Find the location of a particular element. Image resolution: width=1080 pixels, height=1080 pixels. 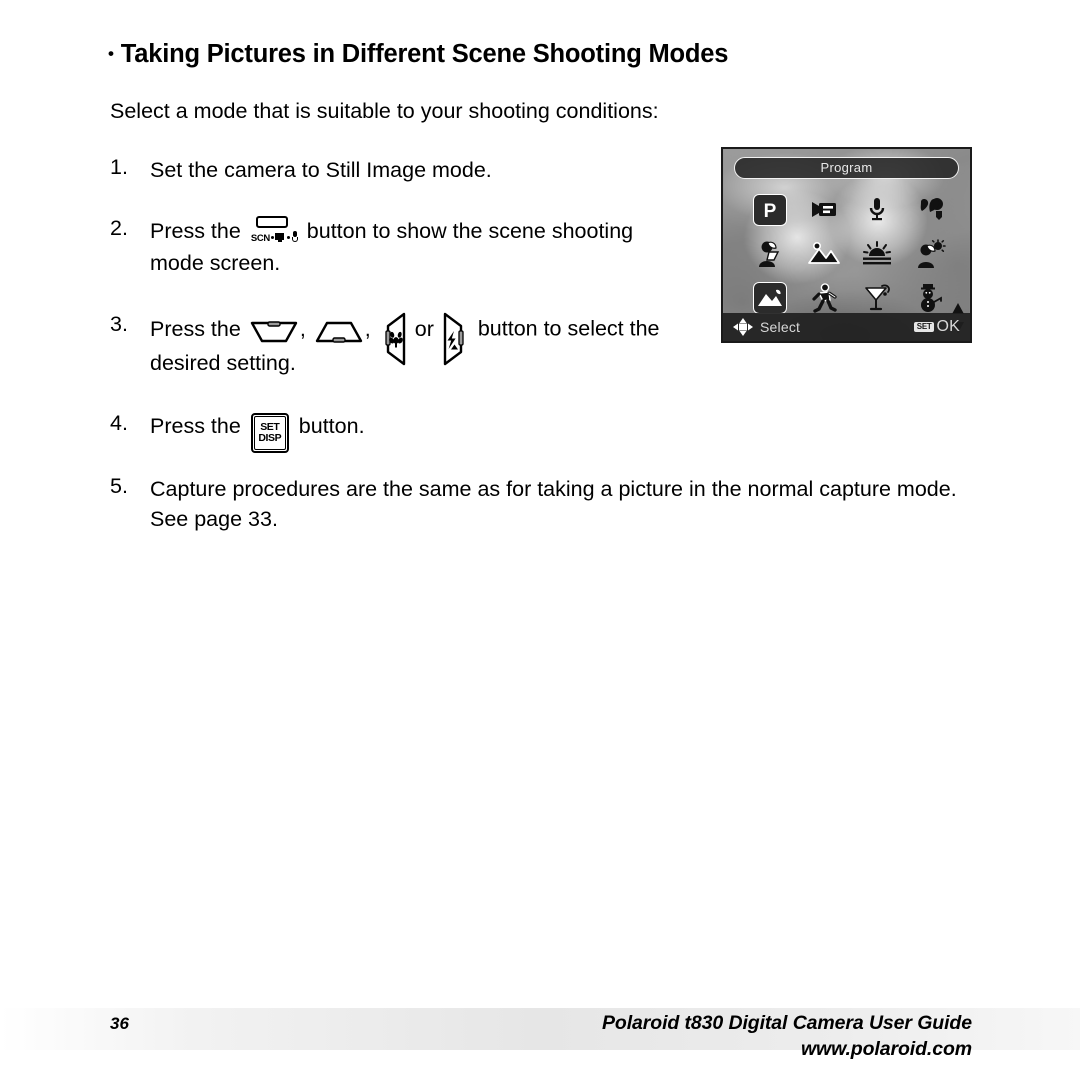

lcd-ok-hint: SET OK is located at coordinates (936, 327).